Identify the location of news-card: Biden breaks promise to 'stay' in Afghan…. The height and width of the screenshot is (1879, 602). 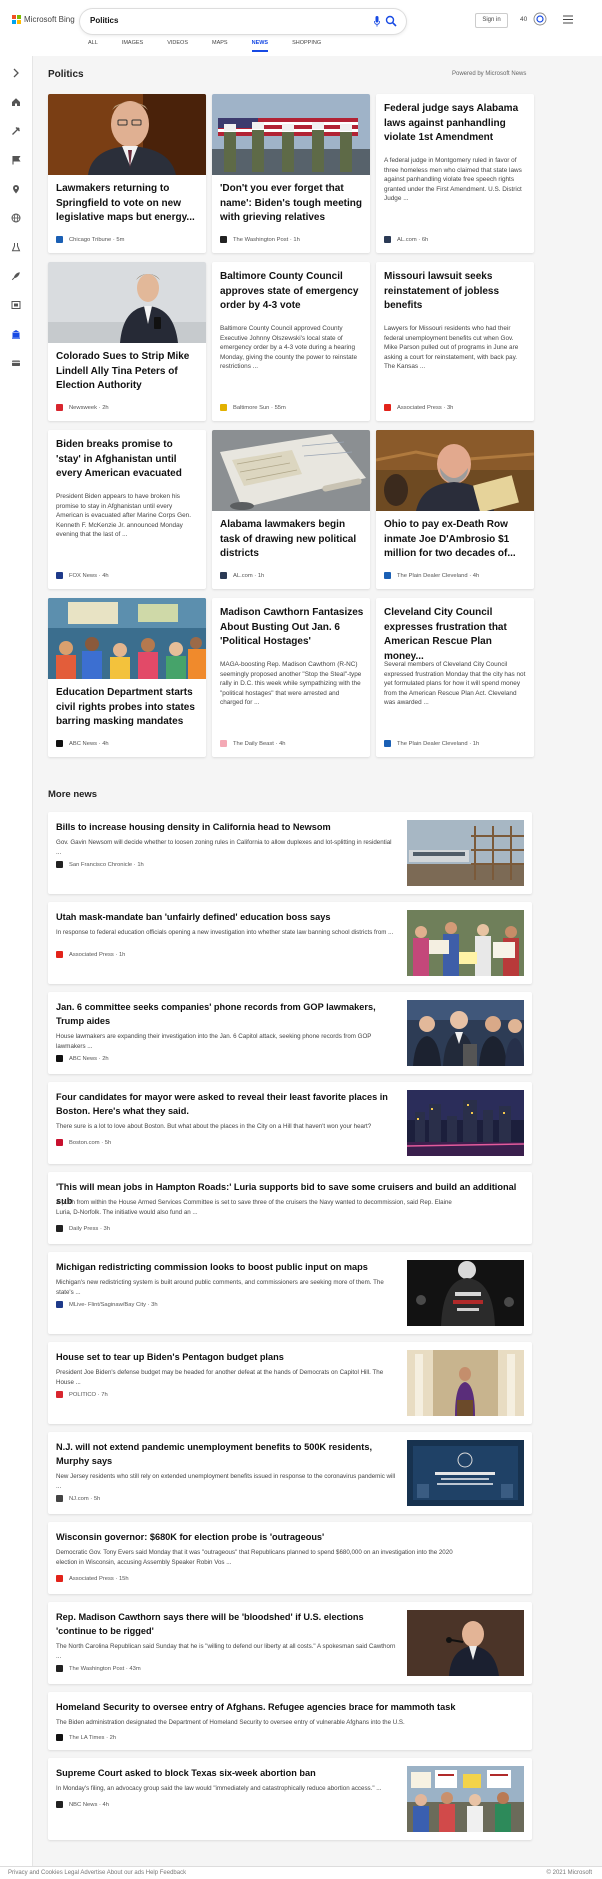
(127, 509).